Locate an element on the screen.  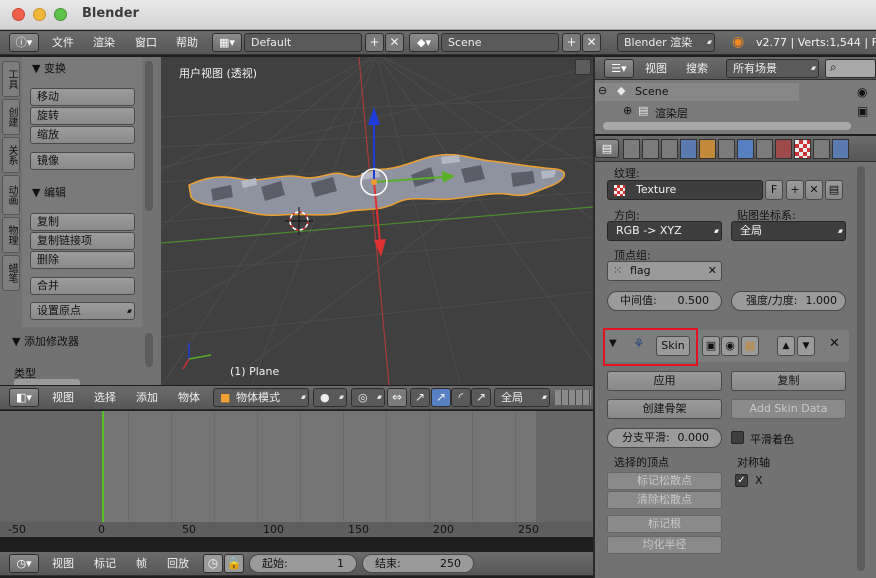
add-scene-plus-icon: + is located at coordinates (571, 42).